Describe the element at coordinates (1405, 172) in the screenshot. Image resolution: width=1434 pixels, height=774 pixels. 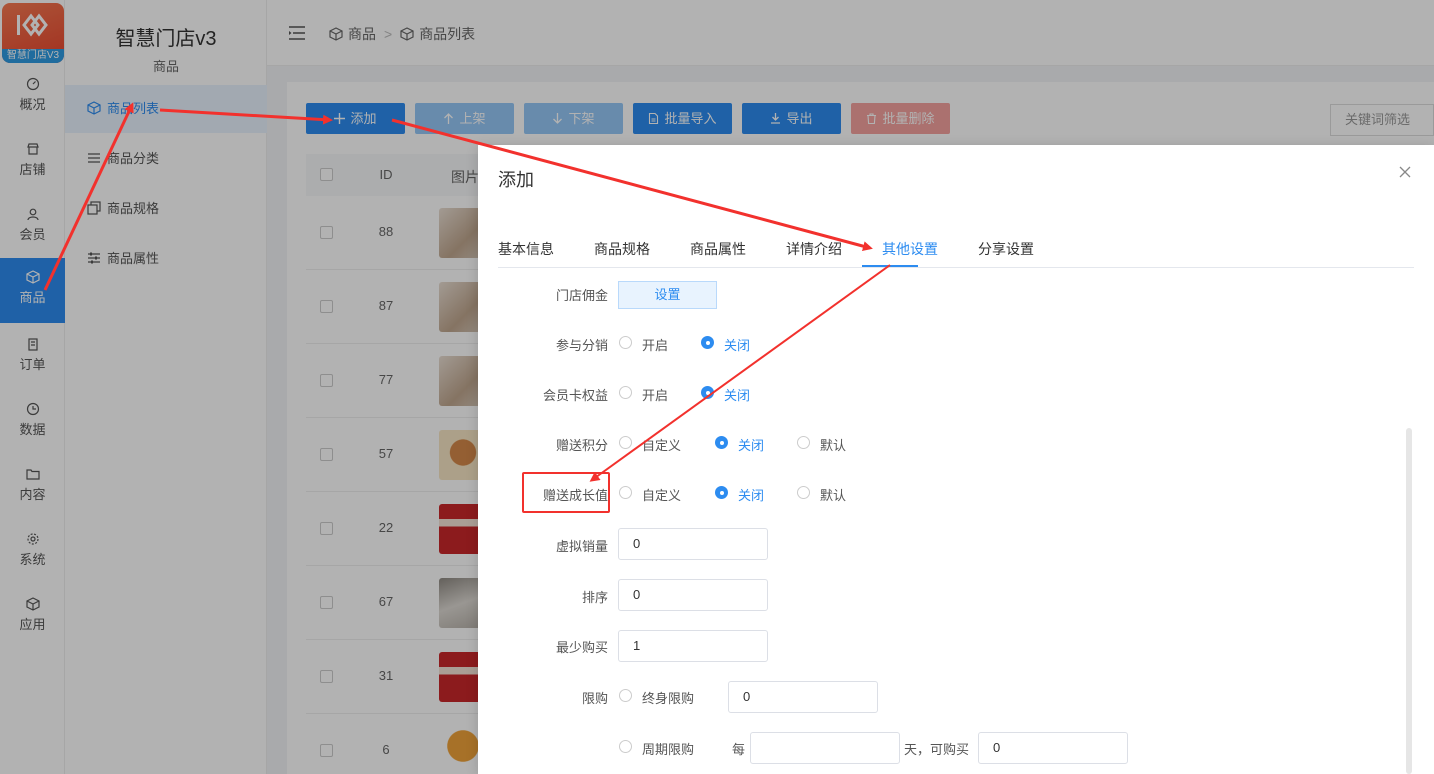
I see `close-icon` at that location.